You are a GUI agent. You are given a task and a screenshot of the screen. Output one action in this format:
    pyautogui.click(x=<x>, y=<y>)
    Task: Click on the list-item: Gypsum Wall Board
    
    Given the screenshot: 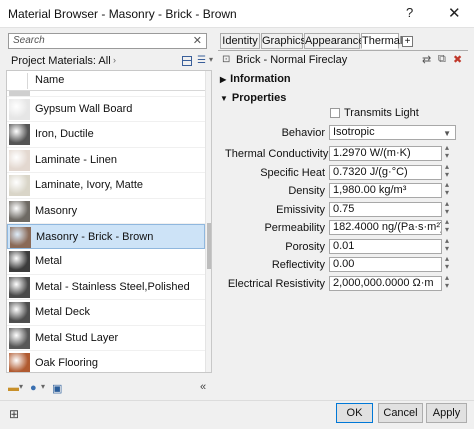 What is the action you would take?
    pyautogui.click(x=106, y=110)
    